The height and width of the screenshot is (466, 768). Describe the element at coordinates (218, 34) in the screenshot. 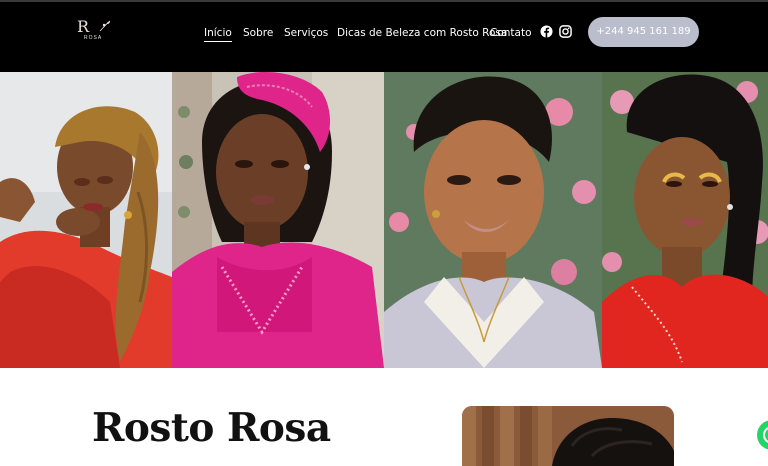

I see `nav-inicio: Início` at that location.